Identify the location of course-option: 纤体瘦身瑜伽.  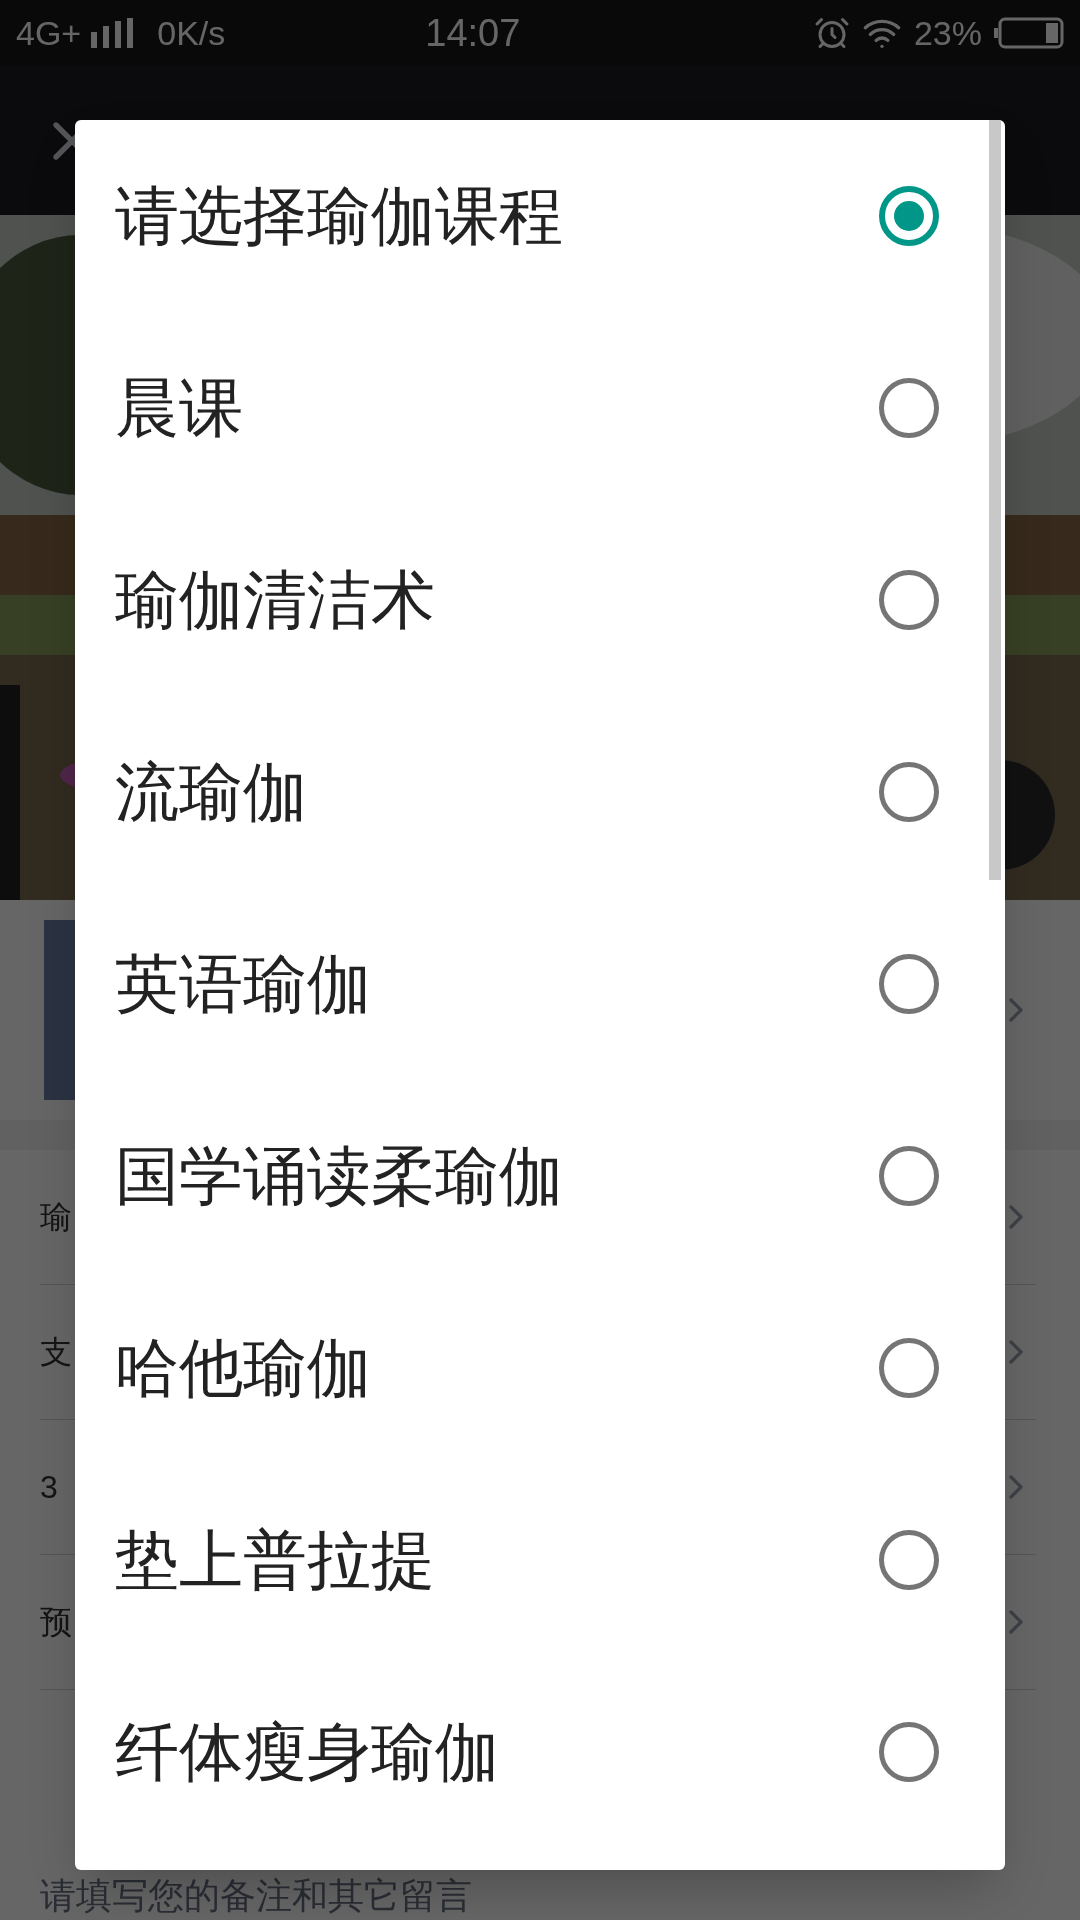
(307, 1752).